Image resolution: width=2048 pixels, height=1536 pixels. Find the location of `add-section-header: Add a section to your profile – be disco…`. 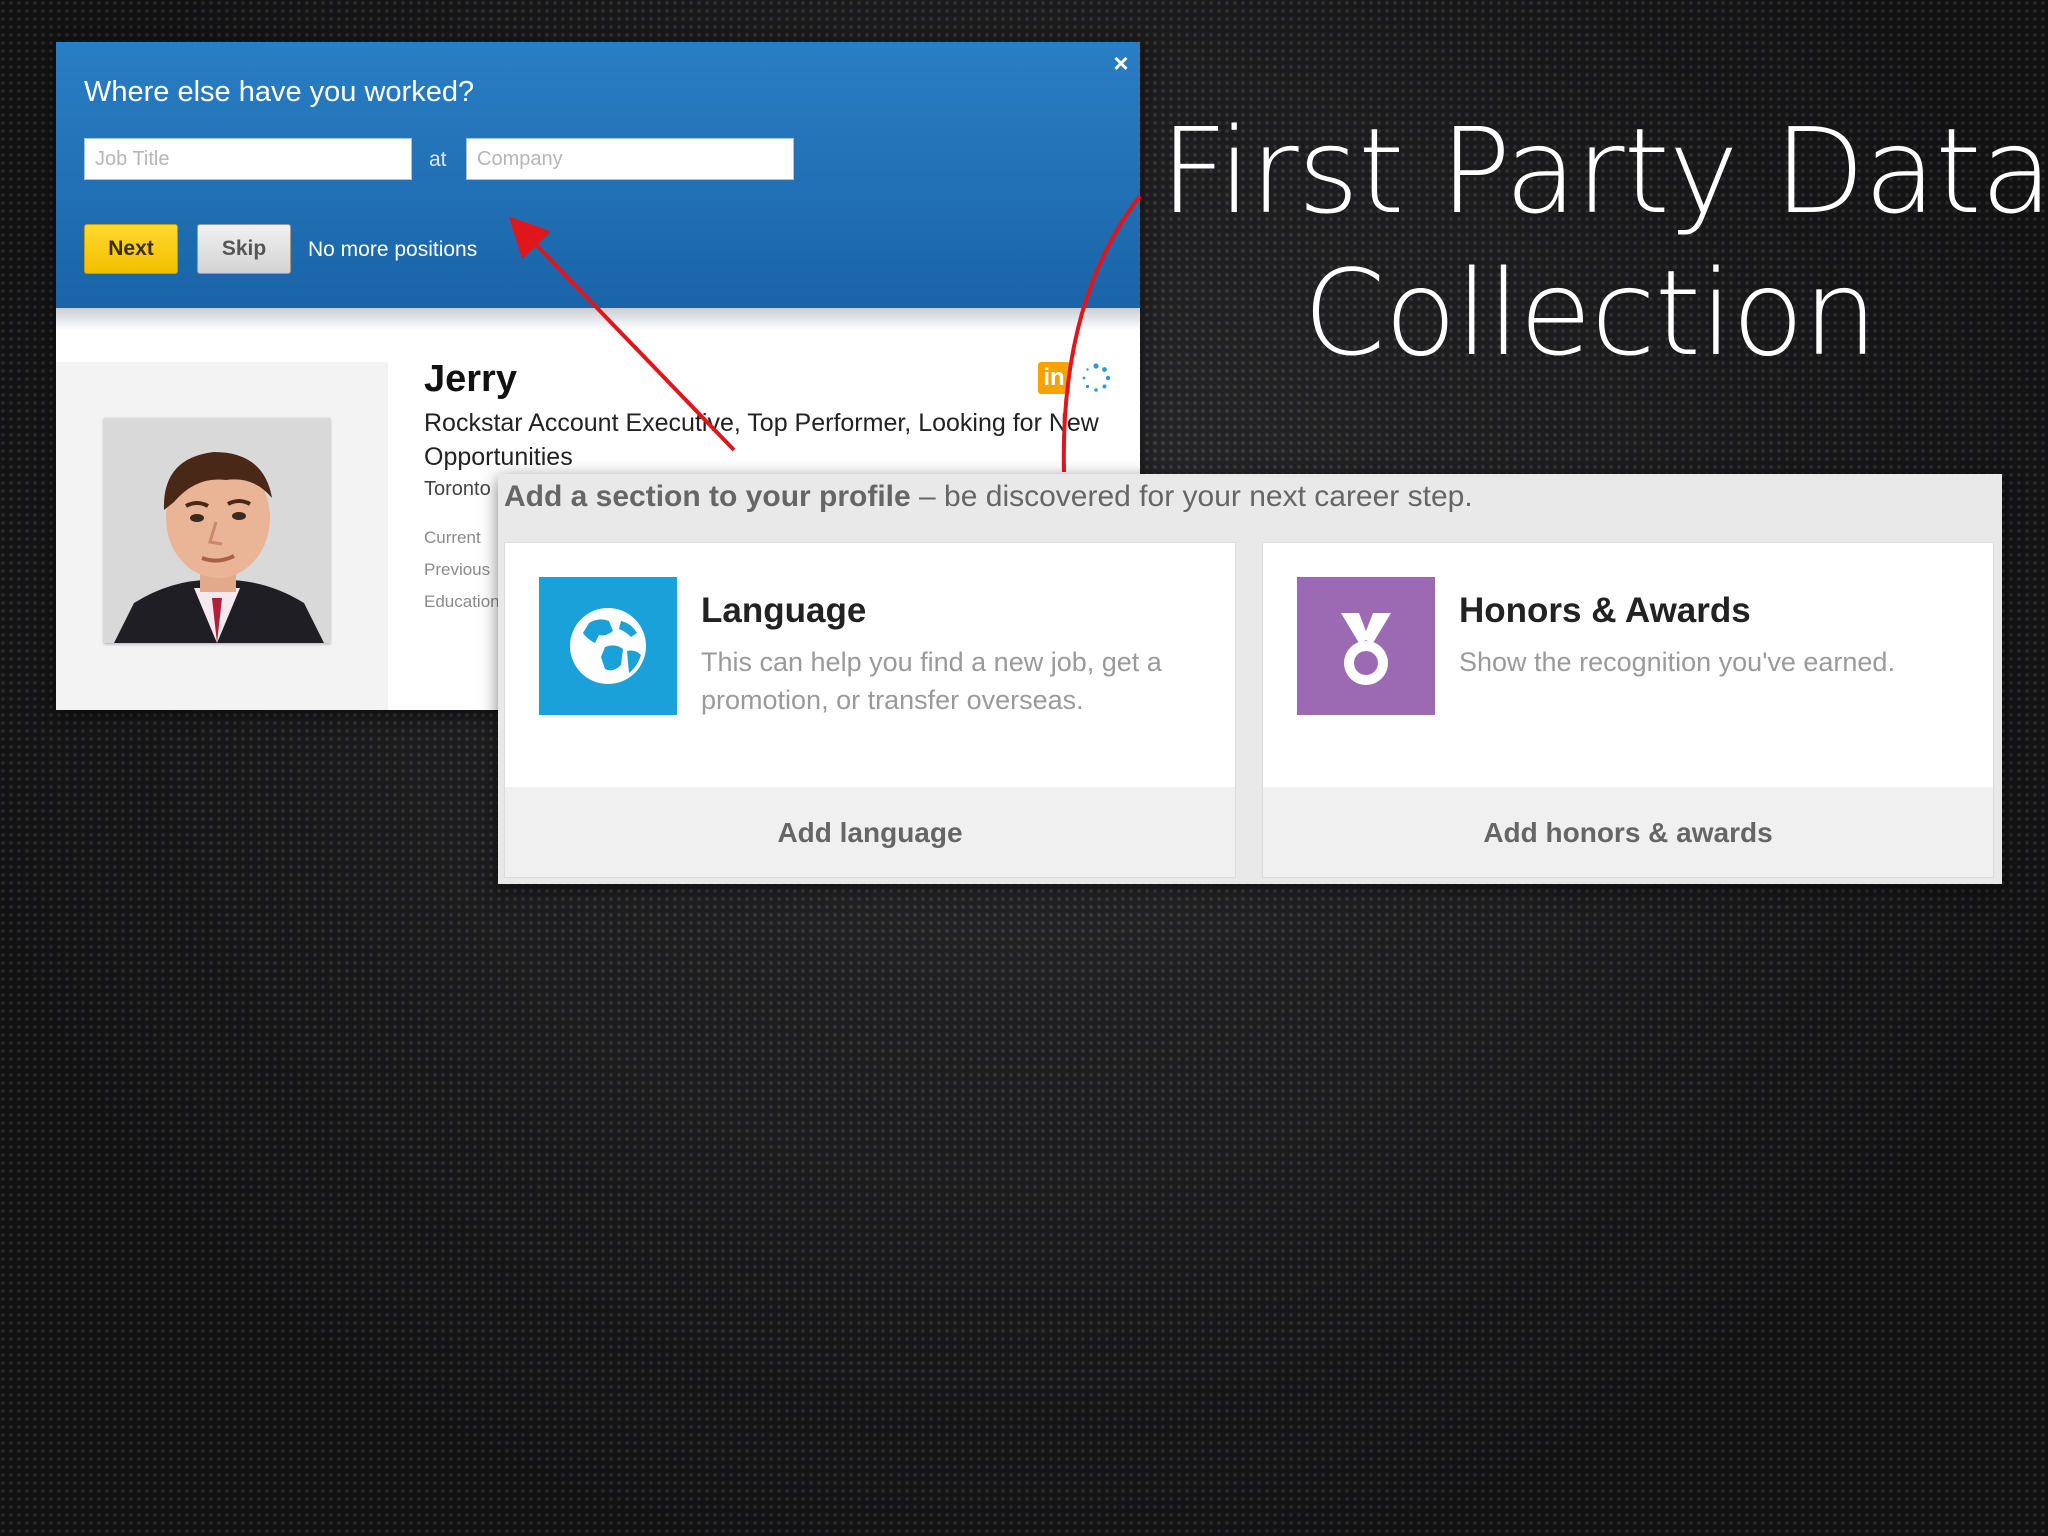

add-section-header: Add a section to your profile – be disco… is located at coordinates (988, 497).